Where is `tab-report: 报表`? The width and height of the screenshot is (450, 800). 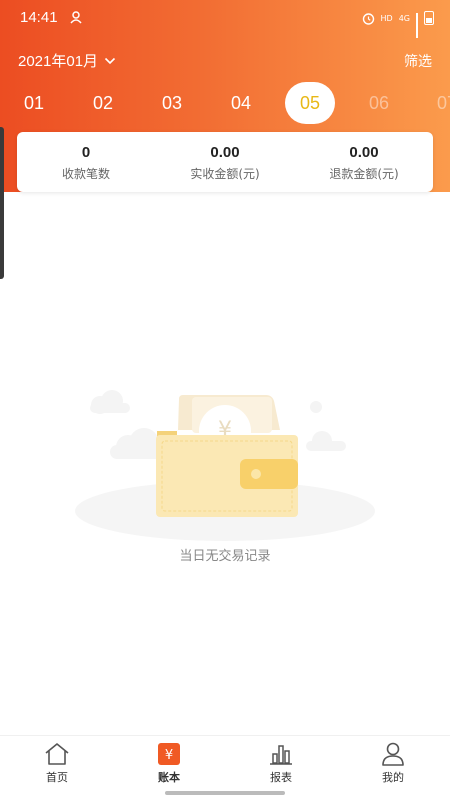 tab-report: 报表 is located at coordinates (281, 763).